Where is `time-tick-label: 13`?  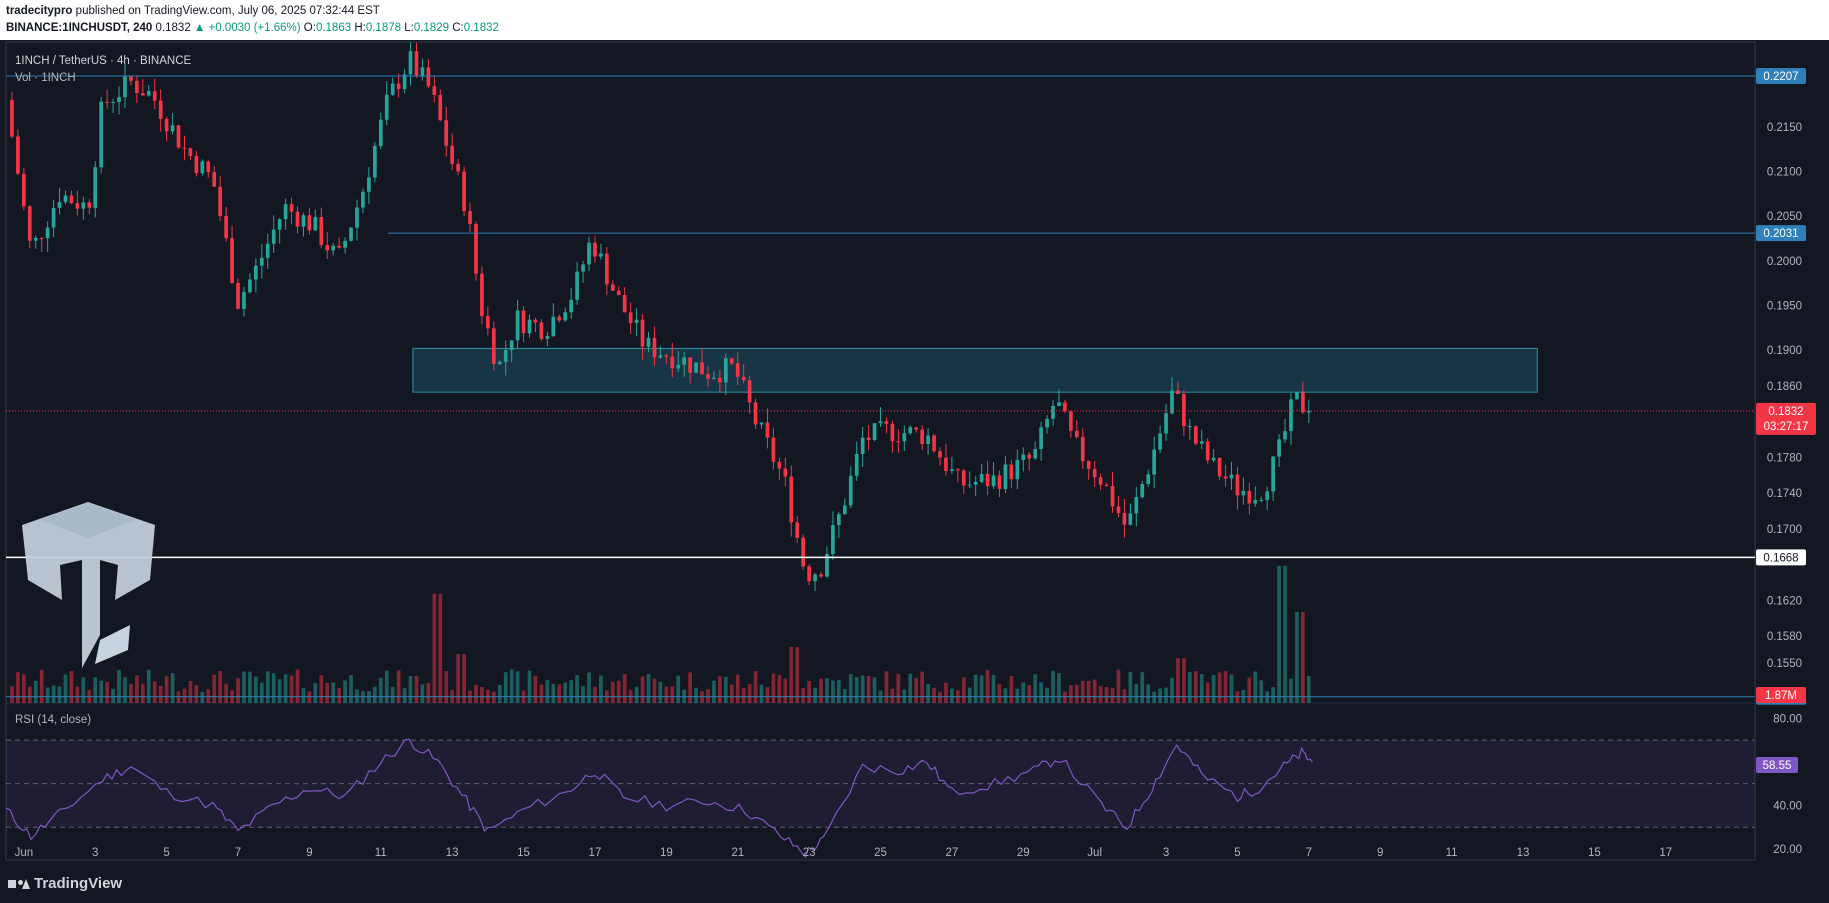 time-tick-label: 13 is located at coordinates (1523, 853).